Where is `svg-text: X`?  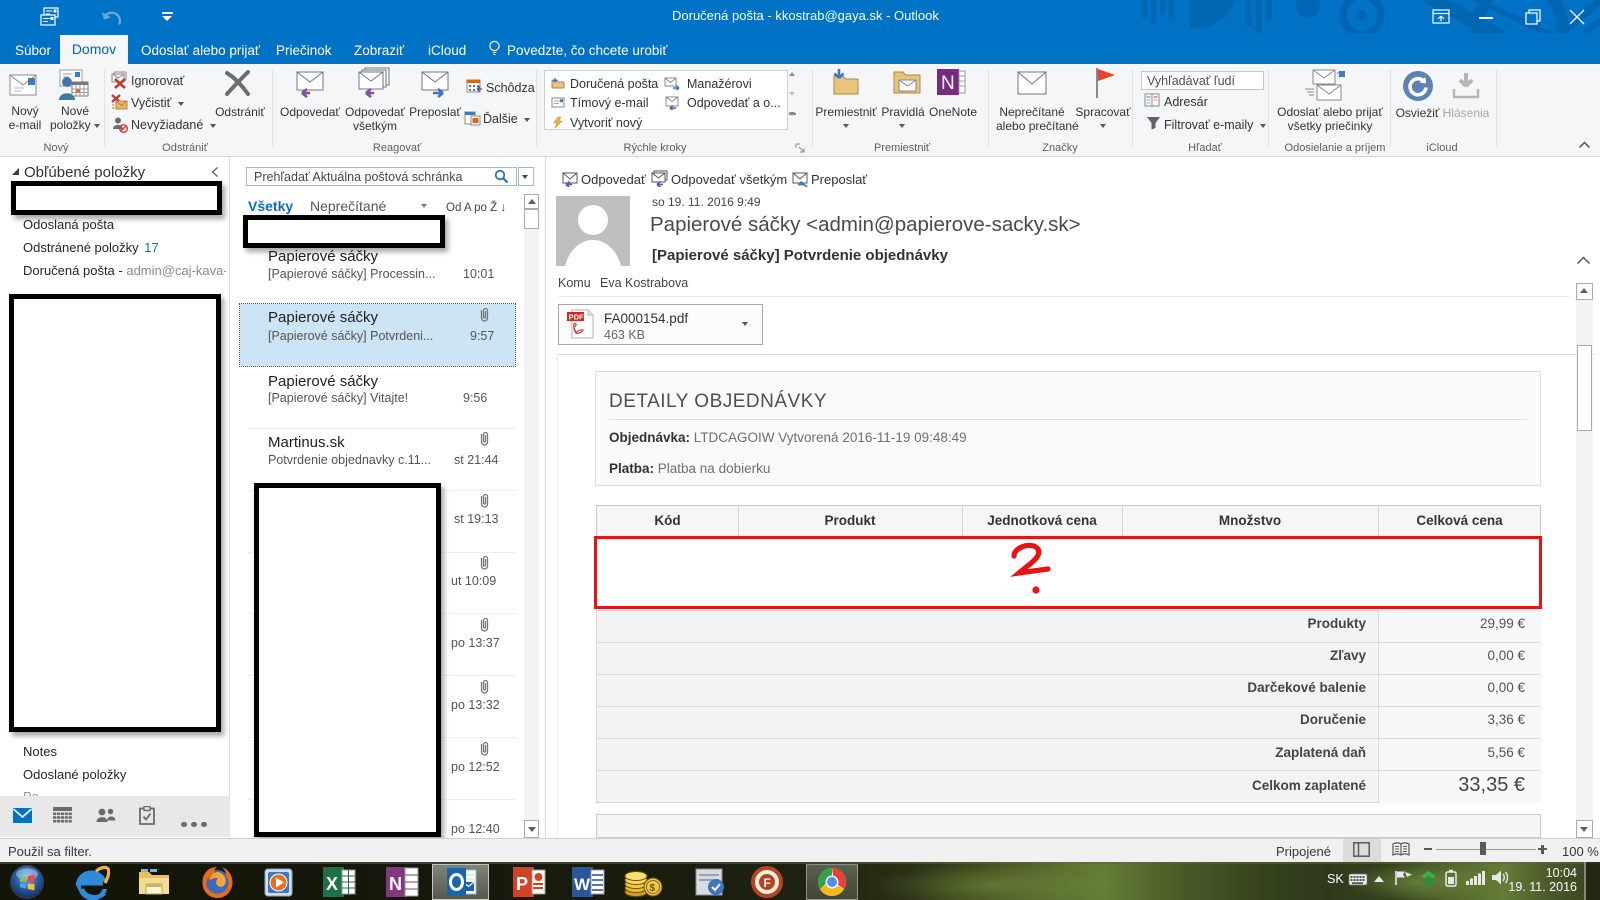
svg-text: X is located at coordinates (332, 884).